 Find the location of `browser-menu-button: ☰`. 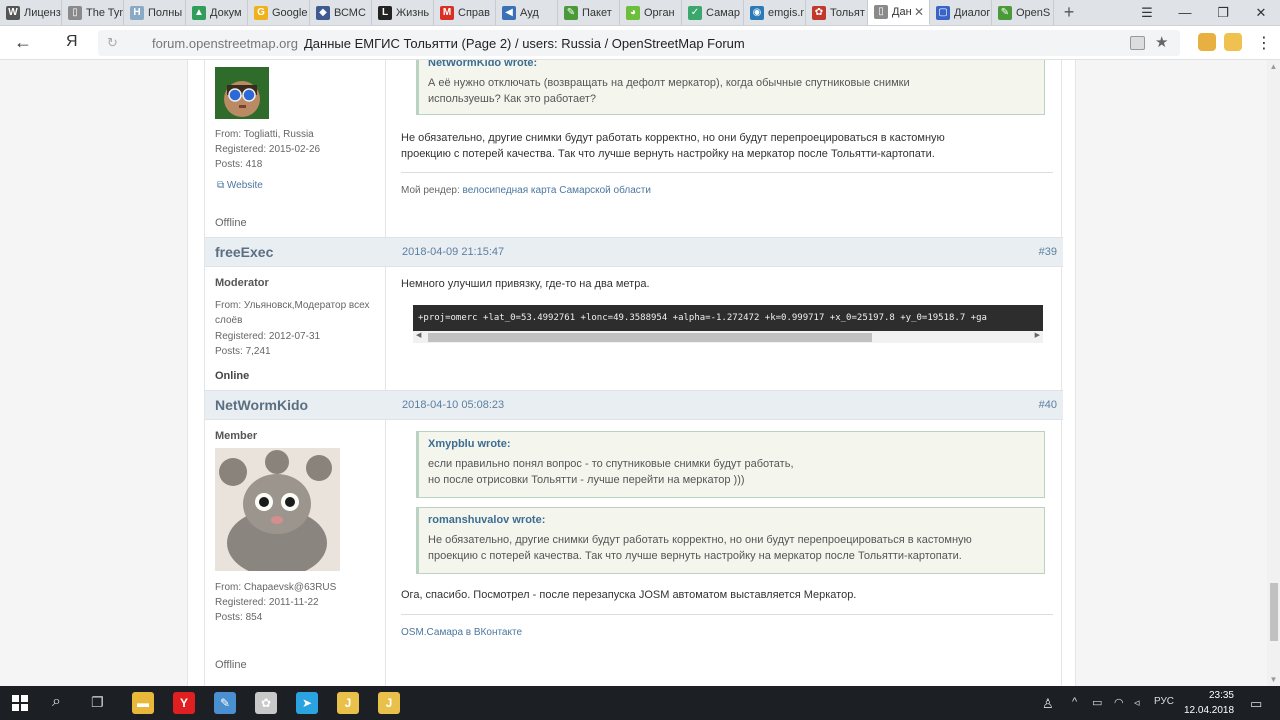

browser-menu-button: ☰ is located at coordinates (1147, 12).